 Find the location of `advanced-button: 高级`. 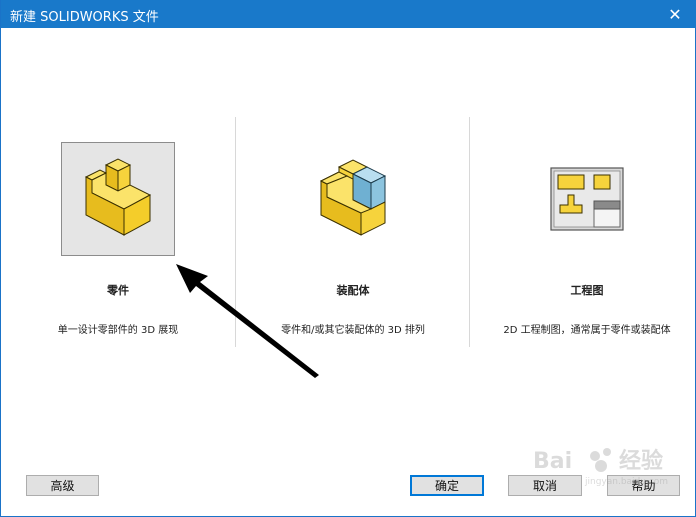

advanced-button: 高级 is located at coordinates (62, 485).